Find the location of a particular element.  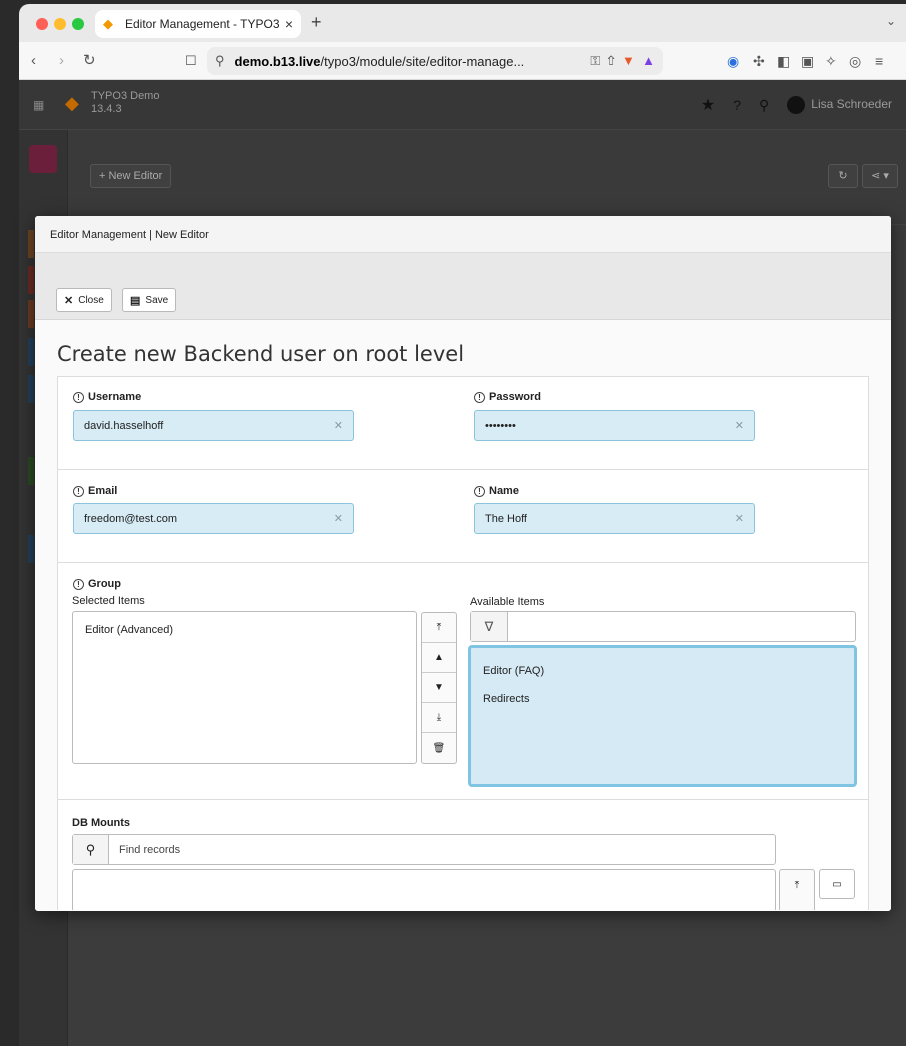

browser-tab: ◆ Editor Management - TYPO3 | × is located at coordinates (198, 24).